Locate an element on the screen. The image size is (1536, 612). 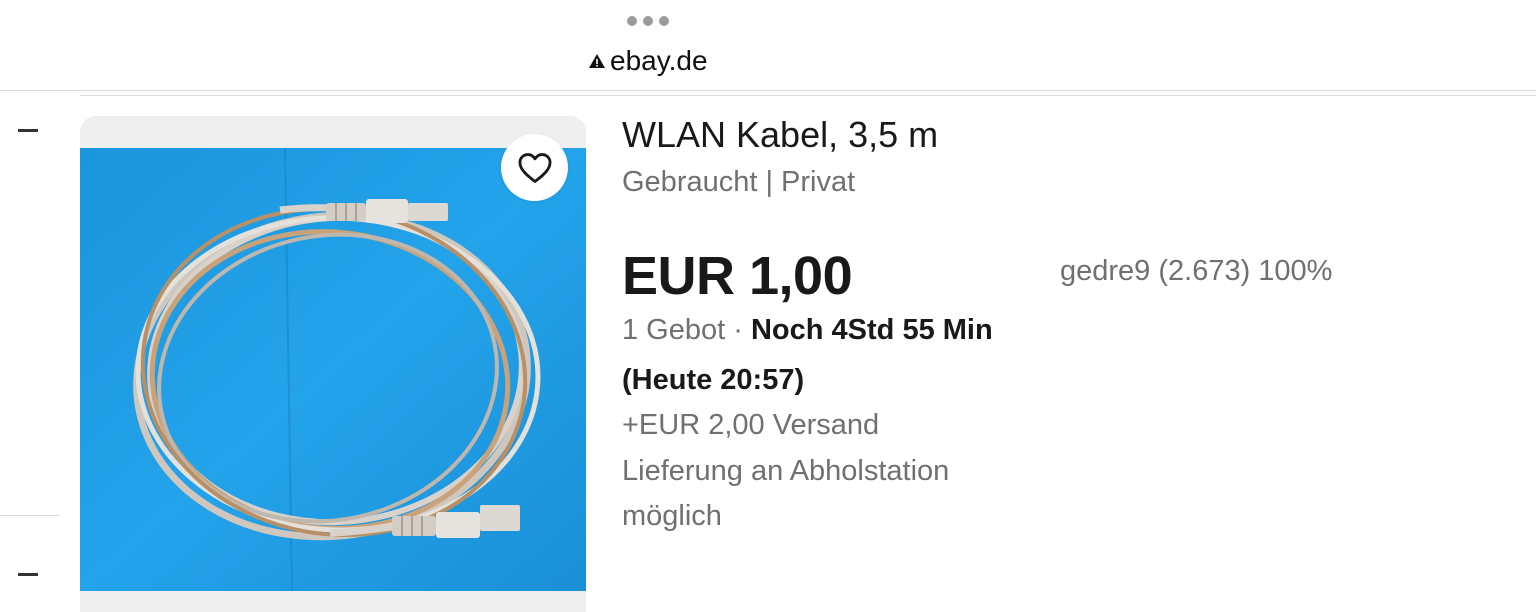
warning-triangle-icon is located at coordinates (597, 61).